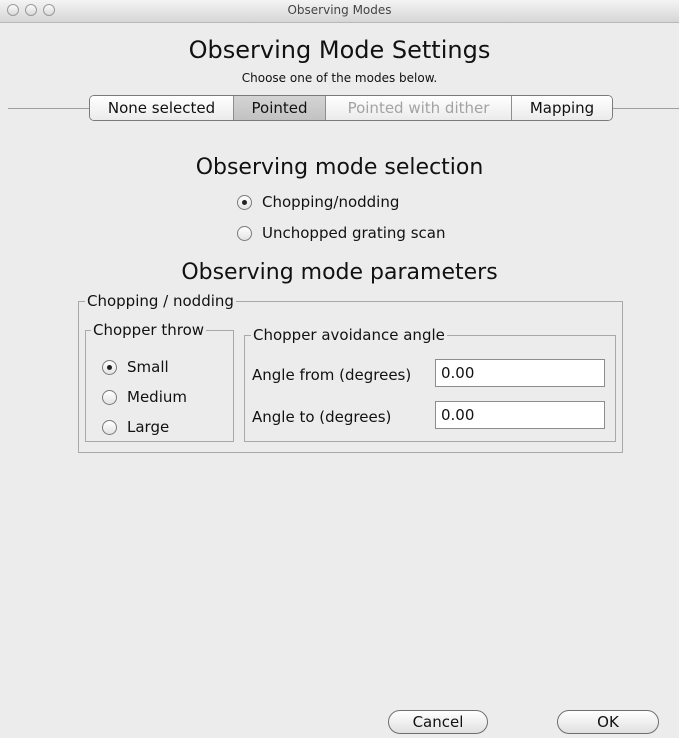 This screenshot has height=738, width=679. I want to click on page-subtitle: Choose one of the modes below., so click(339, 78).